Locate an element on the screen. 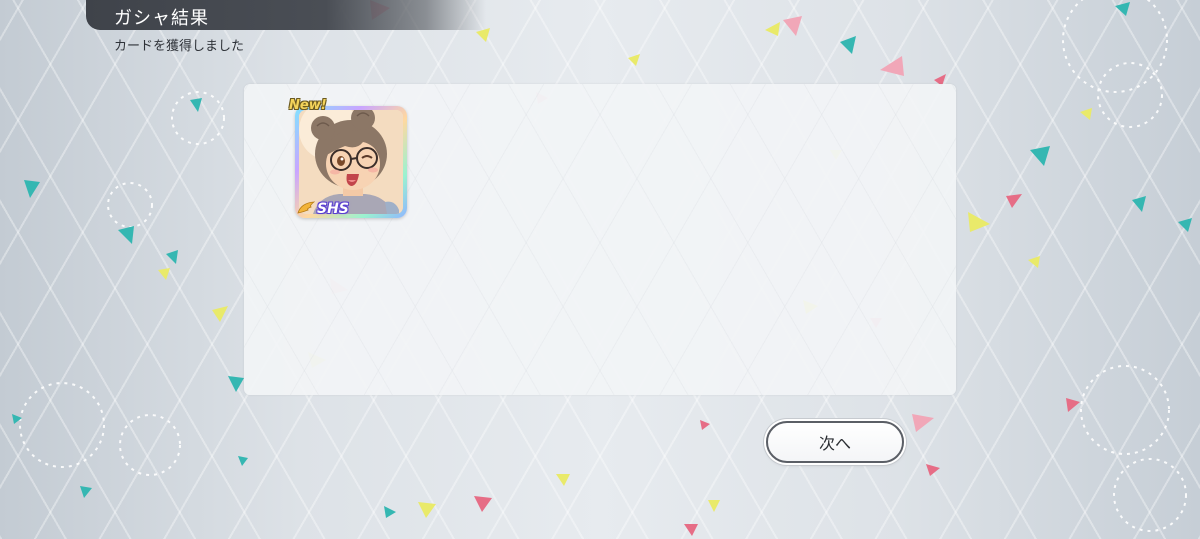 This screenshot has width=1200, height=539. rarity-badge: SHS is located at coordinates (327, 207).